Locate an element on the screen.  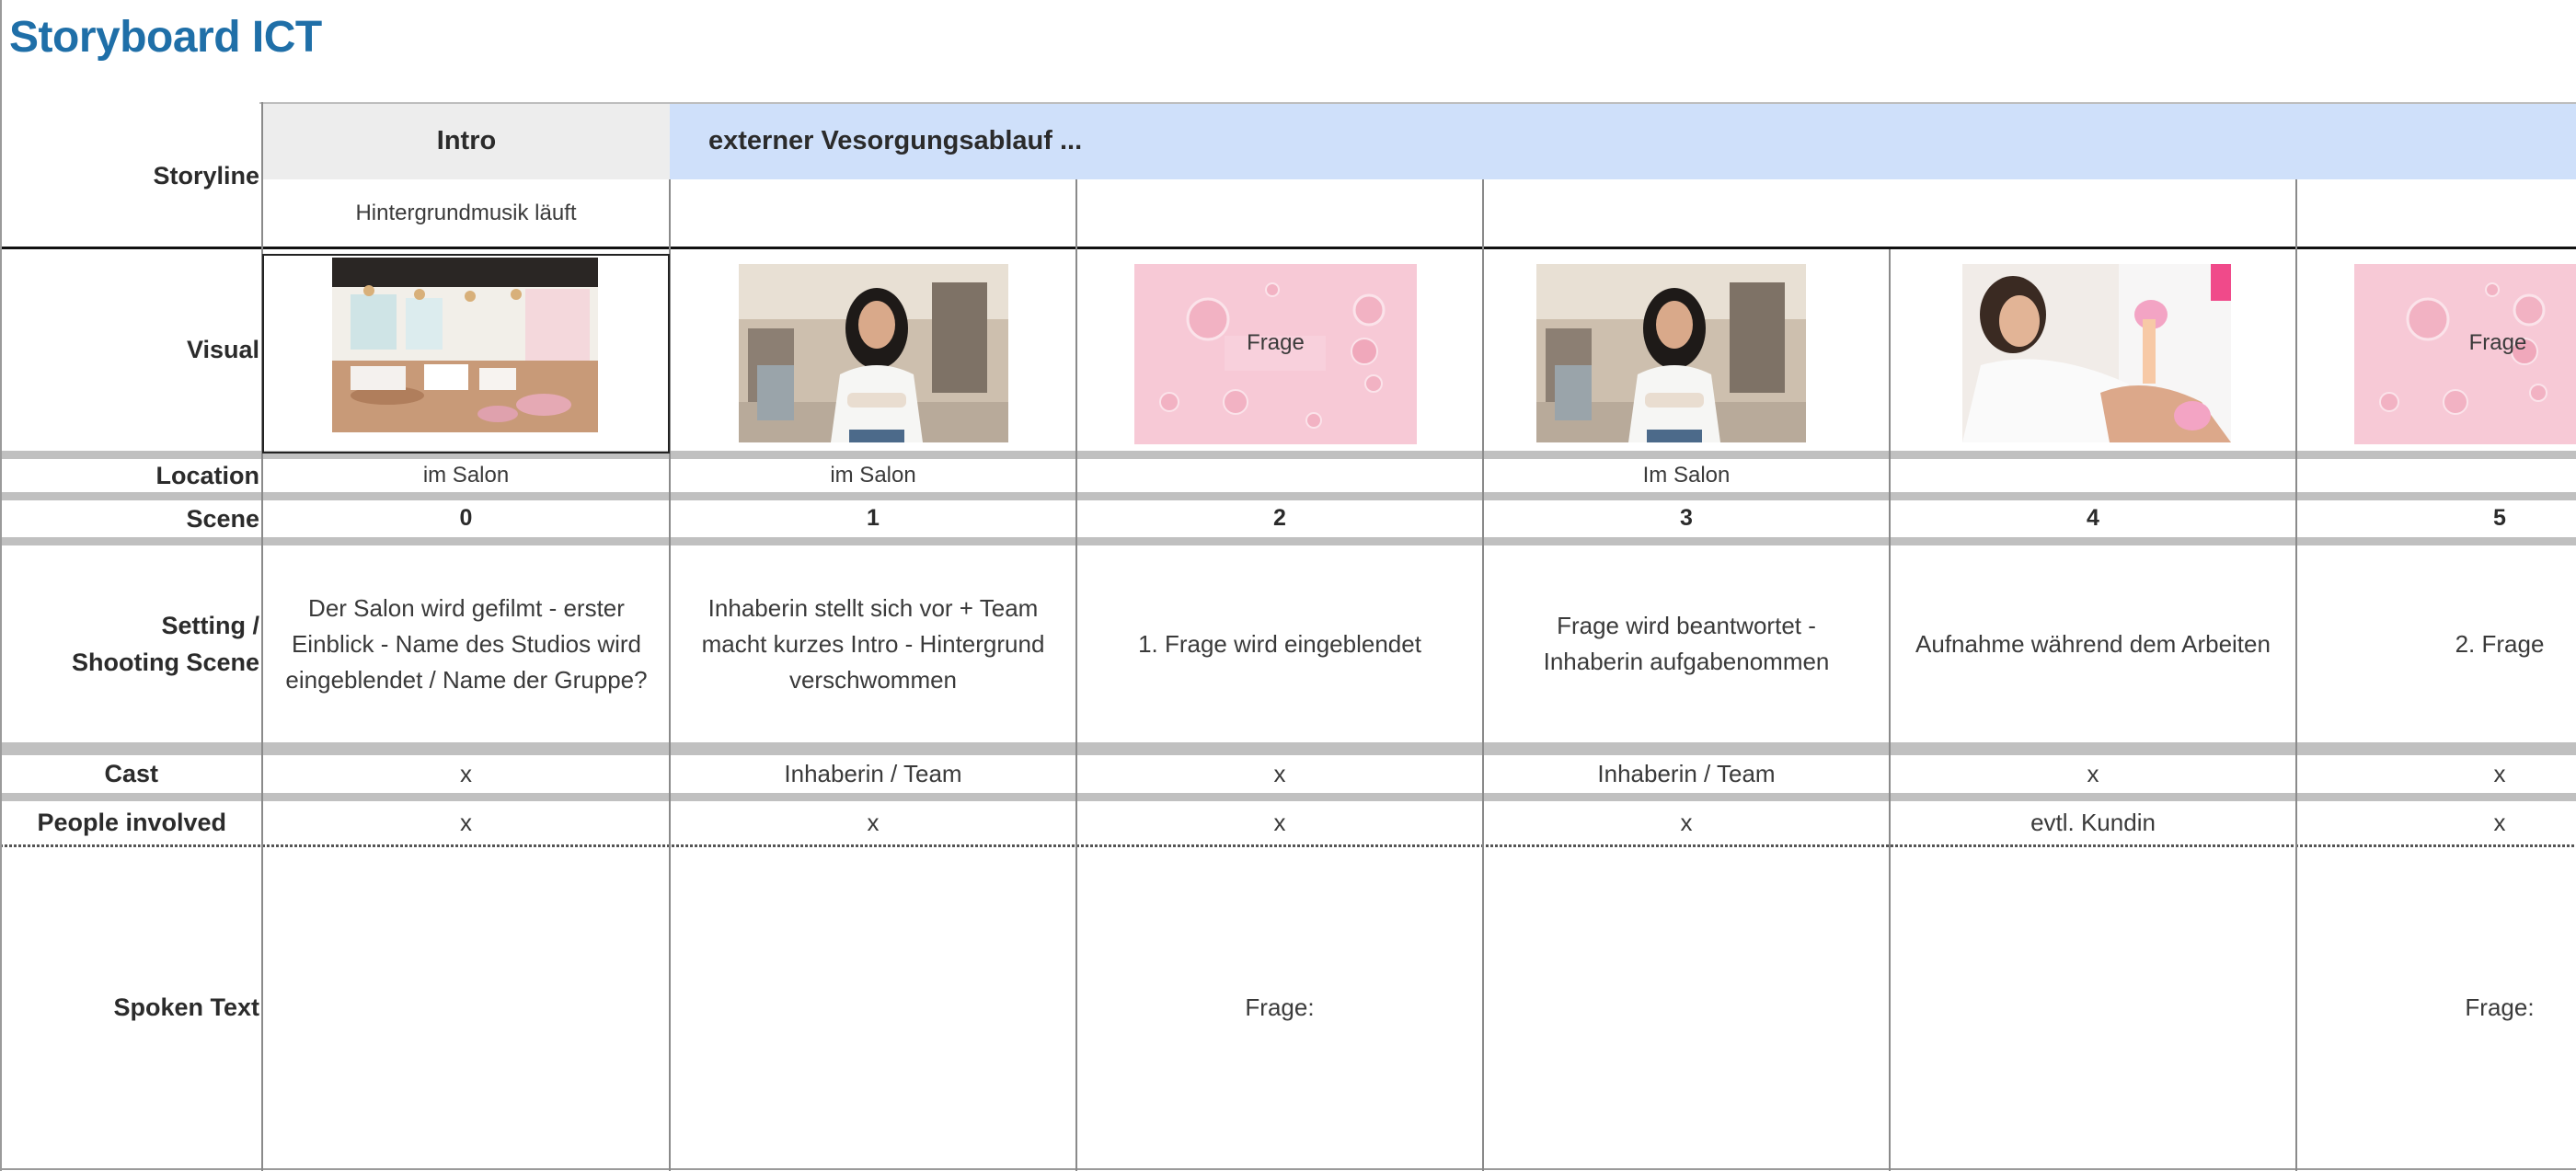
salon-interior-photo is located at coordinates (465, 345).